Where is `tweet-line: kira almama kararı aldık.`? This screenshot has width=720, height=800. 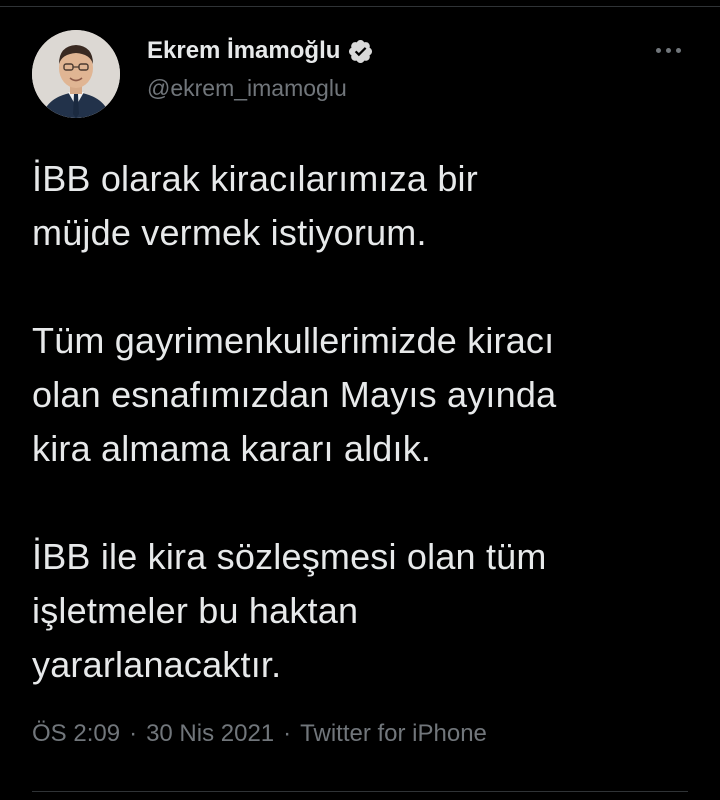 tweet-line: kira almama kararı aldık. is located at coordinates (232, 448).